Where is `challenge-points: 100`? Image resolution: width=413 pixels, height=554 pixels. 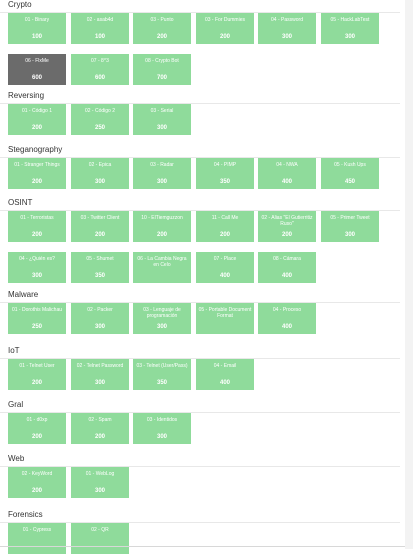
challenge-points: 100 is located at coordinates (99, 37).